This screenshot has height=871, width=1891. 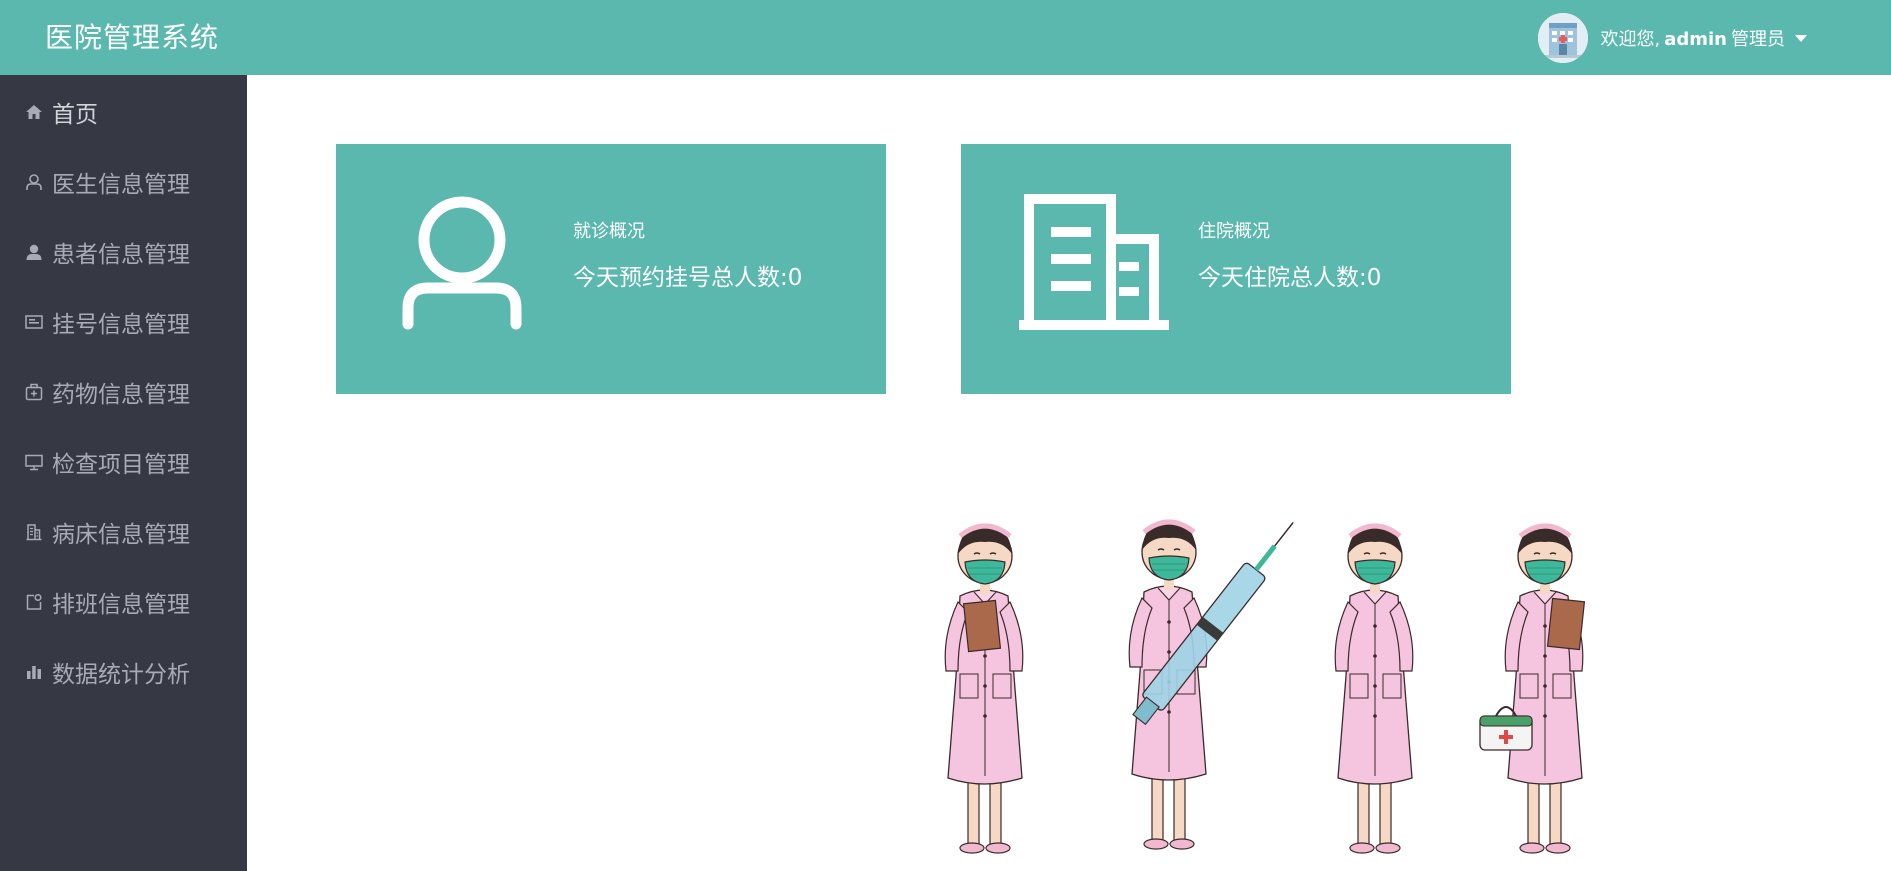 What do you see at coordinates (123, 112) in the screenshot?
I see `sidebar-item-home: 首页` at bounding box center [123, 112].